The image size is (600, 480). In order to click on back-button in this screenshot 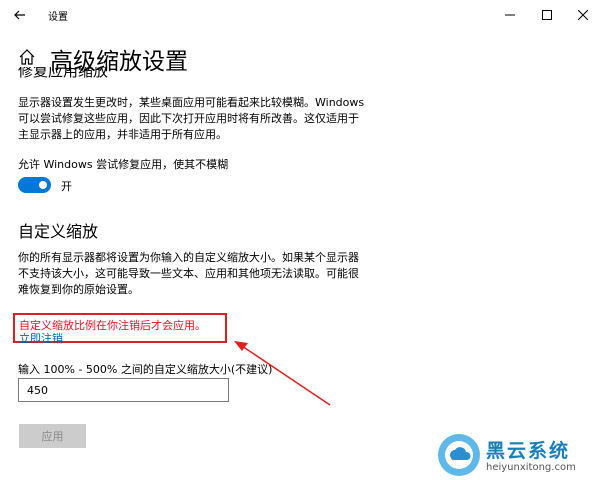, I will do `click(20, 15)`.